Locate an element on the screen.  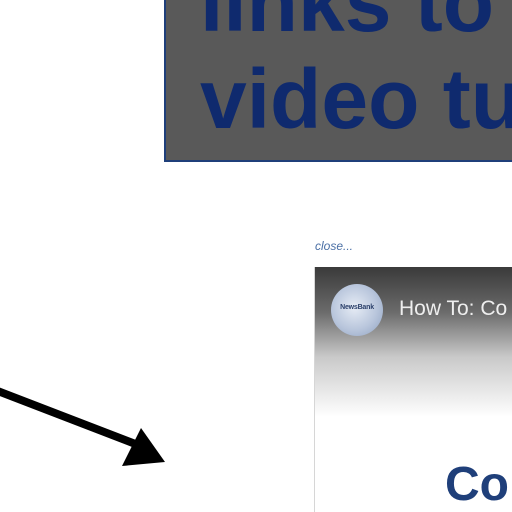
channel-avatar: NewsBank is located at coordinates (357, 310).